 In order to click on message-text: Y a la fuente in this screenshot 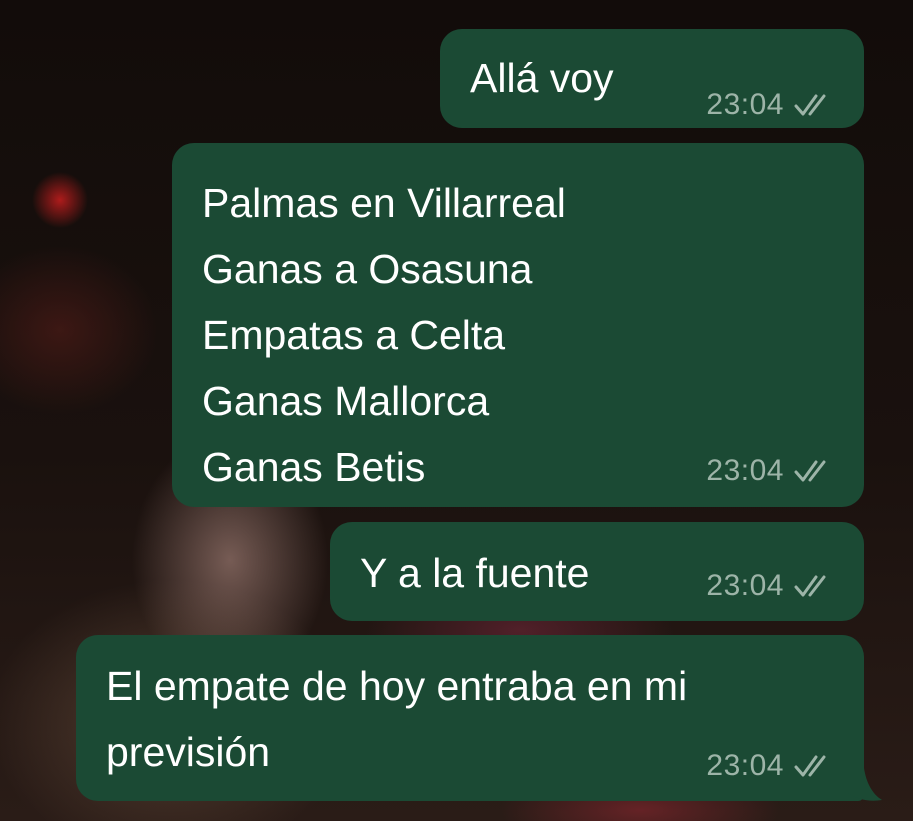, I will do `click(475, 573)`.